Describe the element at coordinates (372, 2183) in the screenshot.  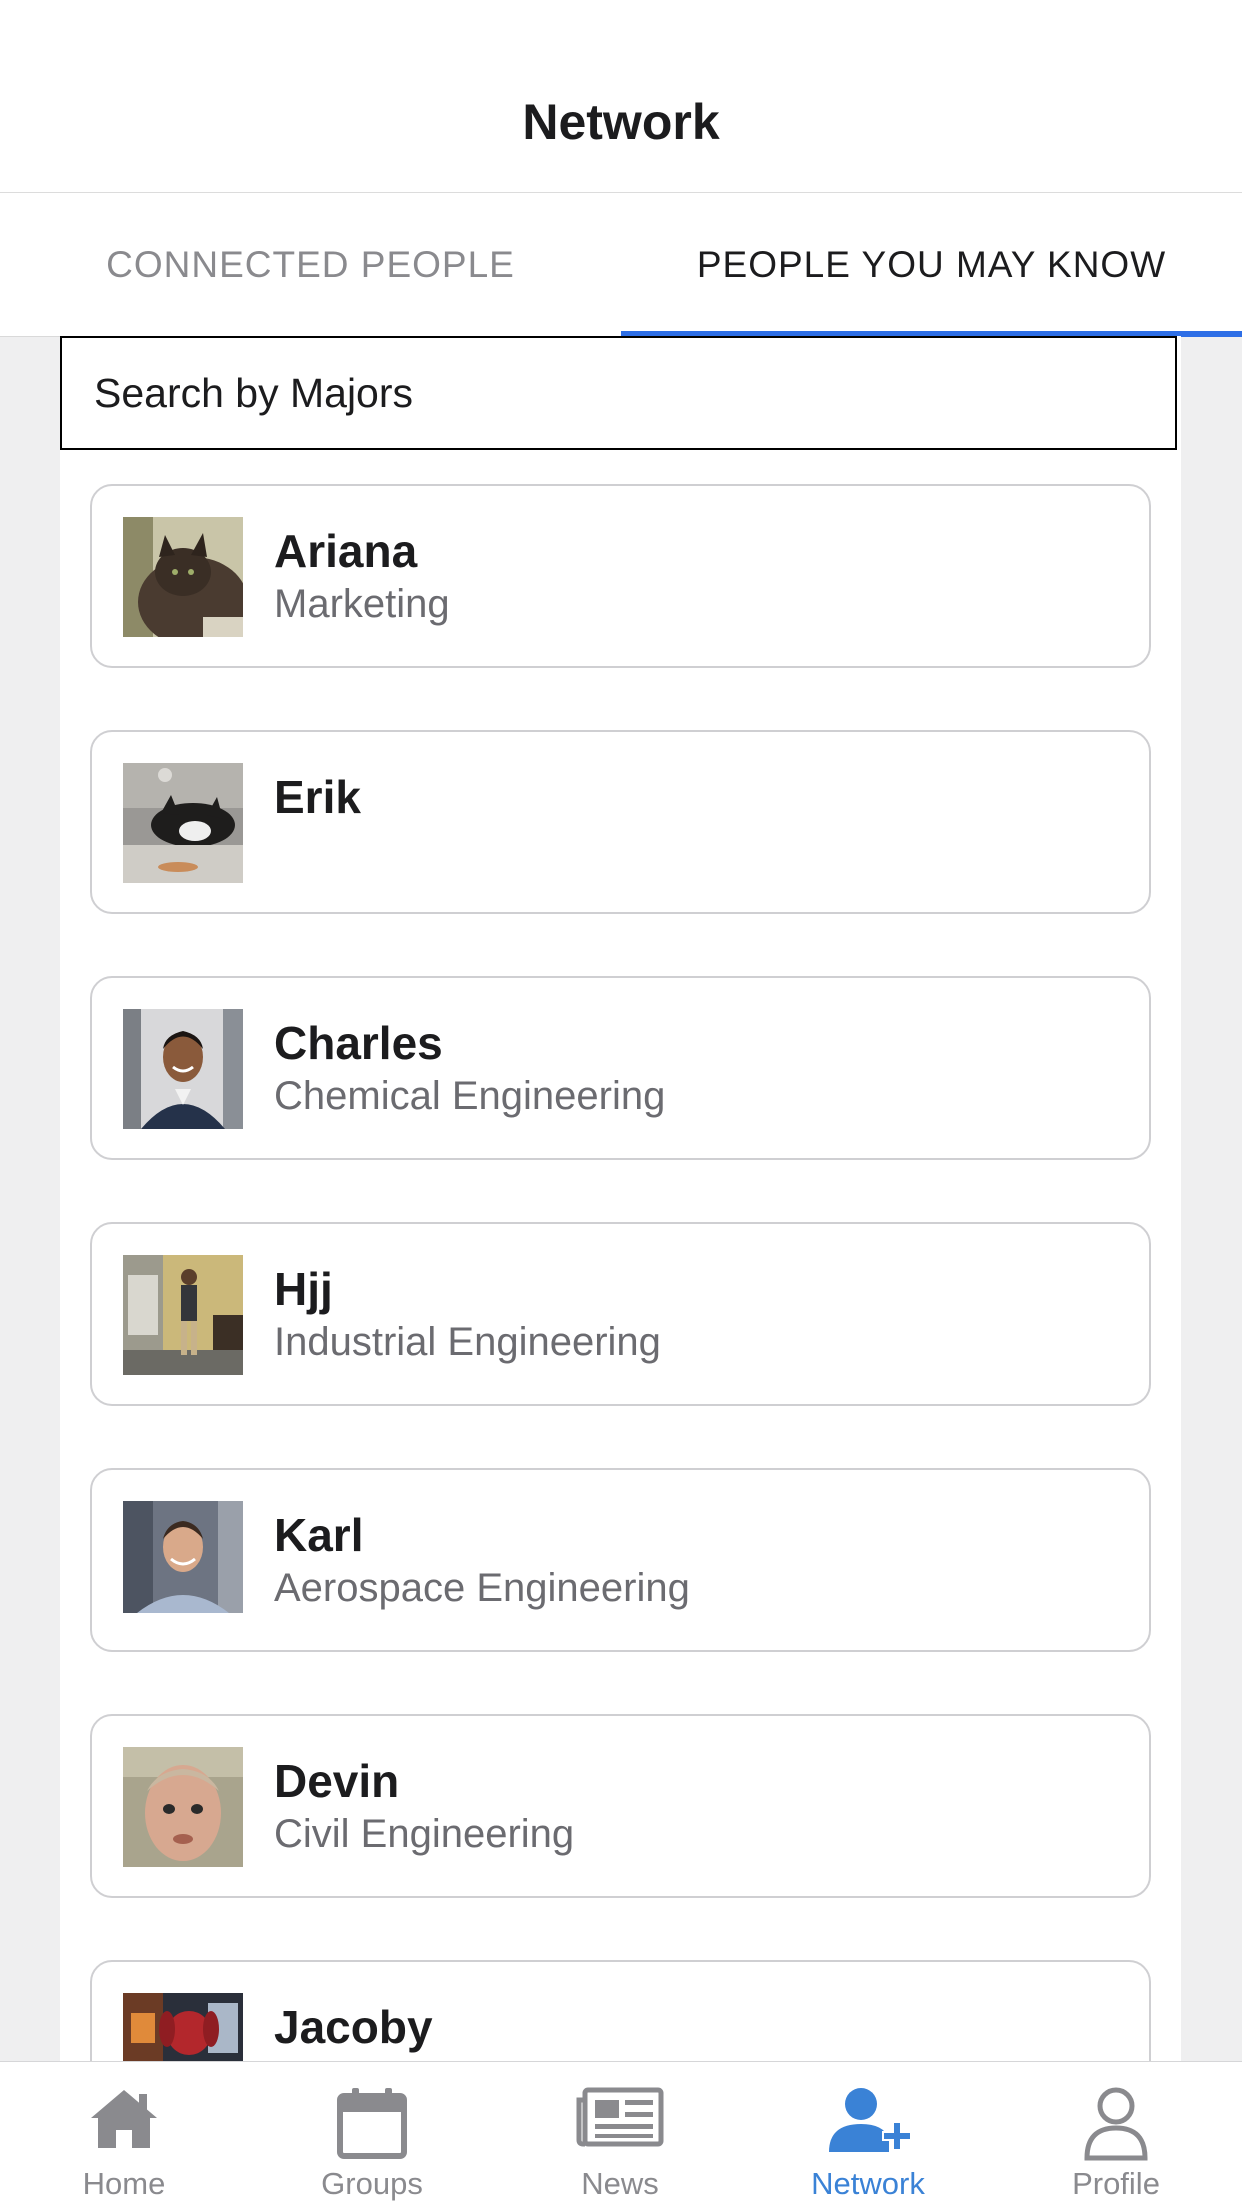
I see `nav-label: Groups` at that location.